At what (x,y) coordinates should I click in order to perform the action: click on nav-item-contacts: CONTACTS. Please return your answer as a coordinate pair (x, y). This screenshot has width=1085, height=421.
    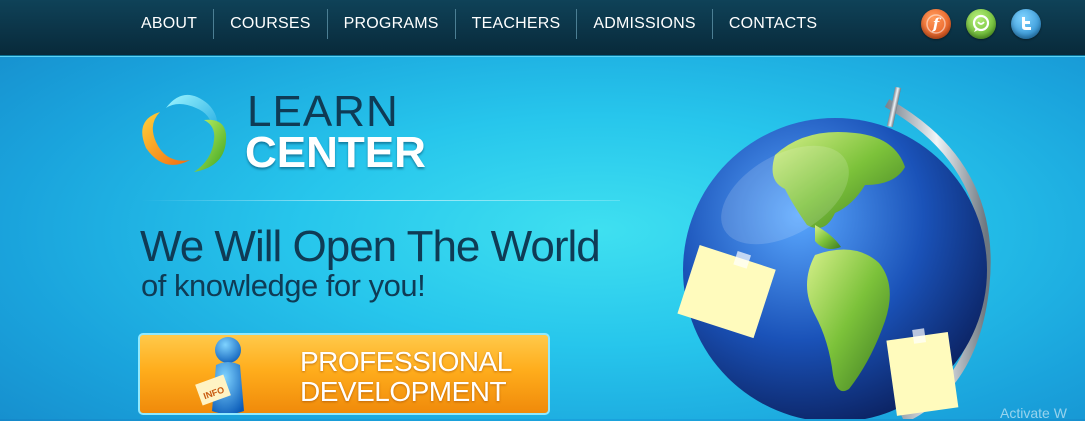
    Looking at the image, I should click on (773, 24).